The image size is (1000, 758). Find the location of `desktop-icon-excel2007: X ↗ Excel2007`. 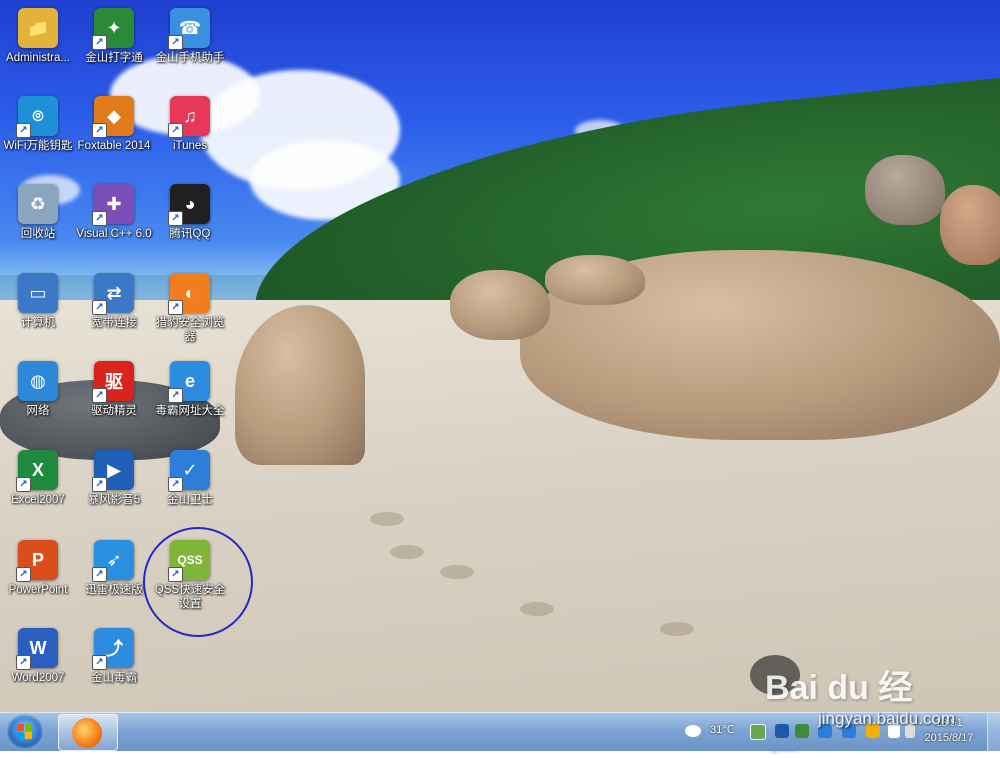

desktop-icon-excel2007: X ↗ Excel2007 is located at coordinates (39, 478).